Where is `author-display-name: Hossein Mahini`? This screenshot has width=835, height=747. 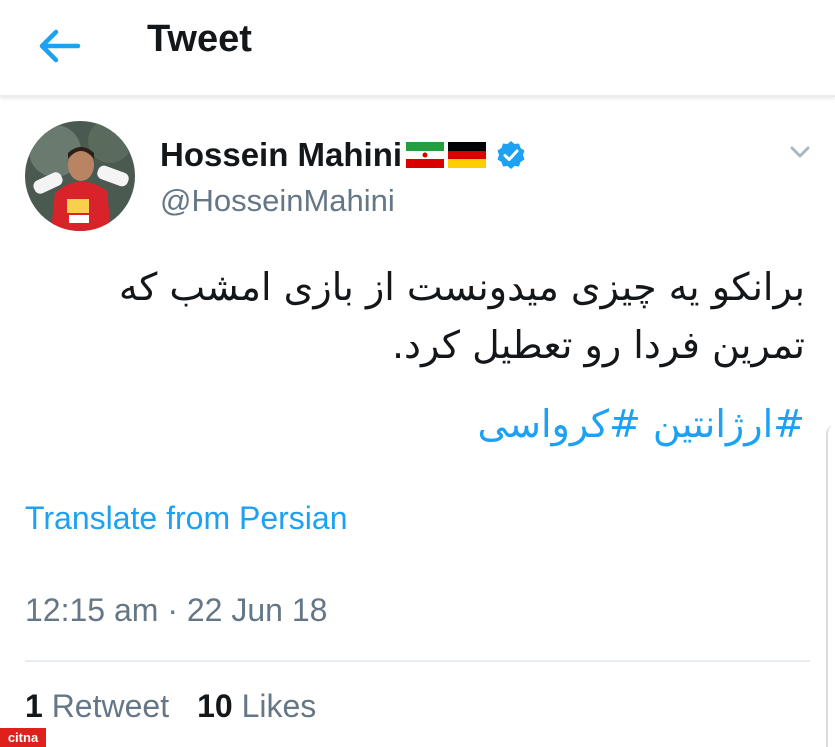 author-display-name: Hossein Mahini is located at coordinates (281, 155).